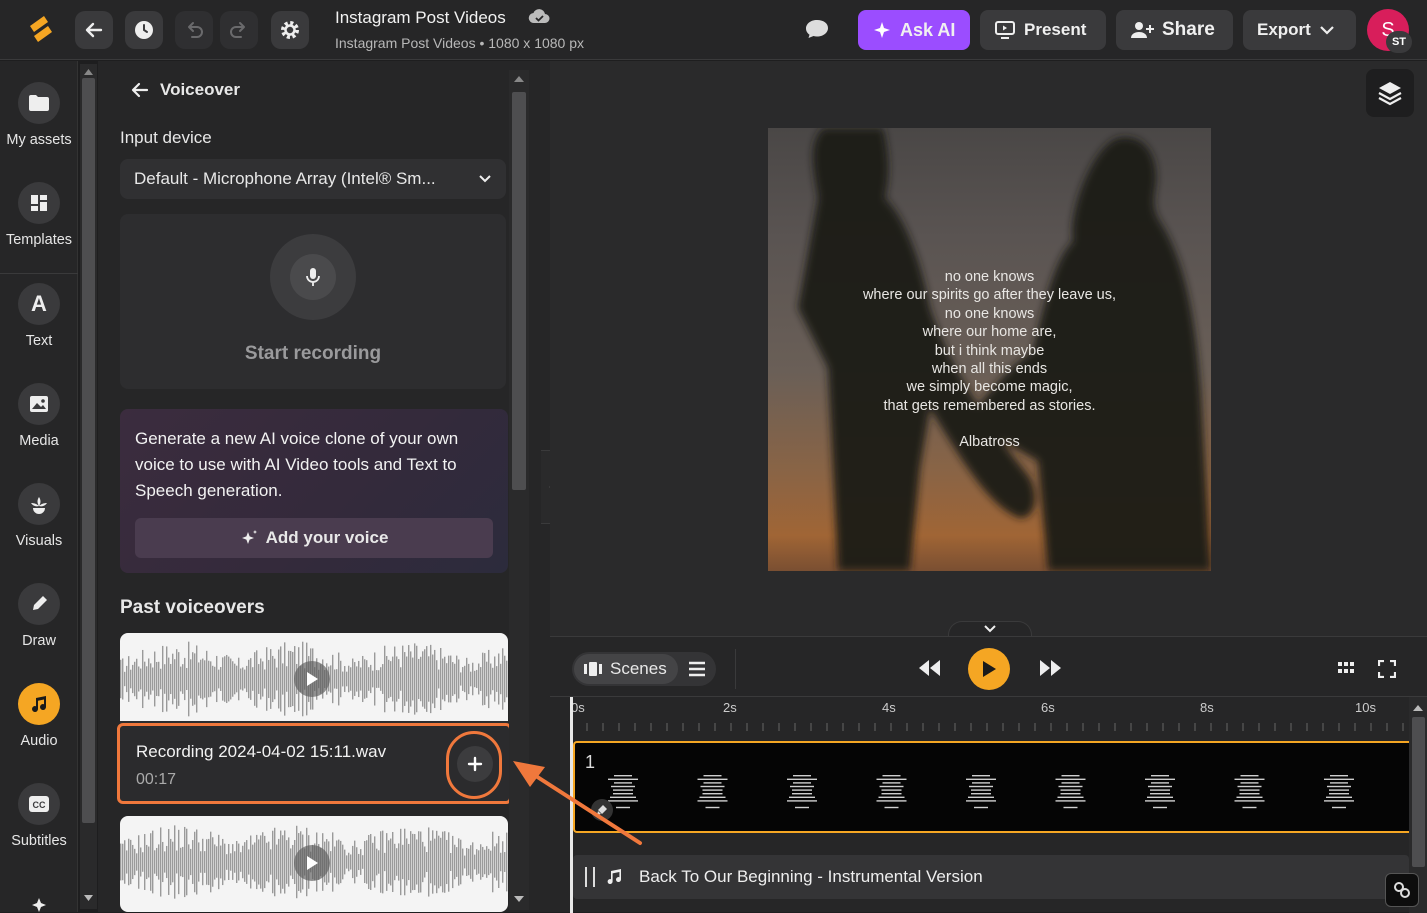 The image size is (1427, 913). I want to click on redo-button, so click(239, 30).